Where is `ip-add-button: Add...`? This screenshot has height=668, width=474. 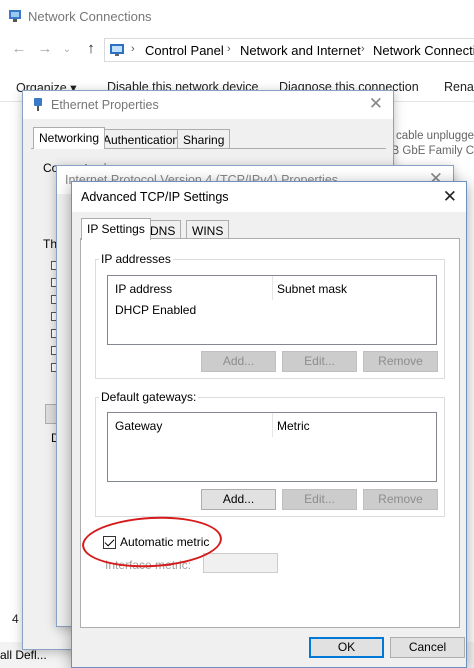
ip-add-button: Add... is located at coordinates (238, 361).